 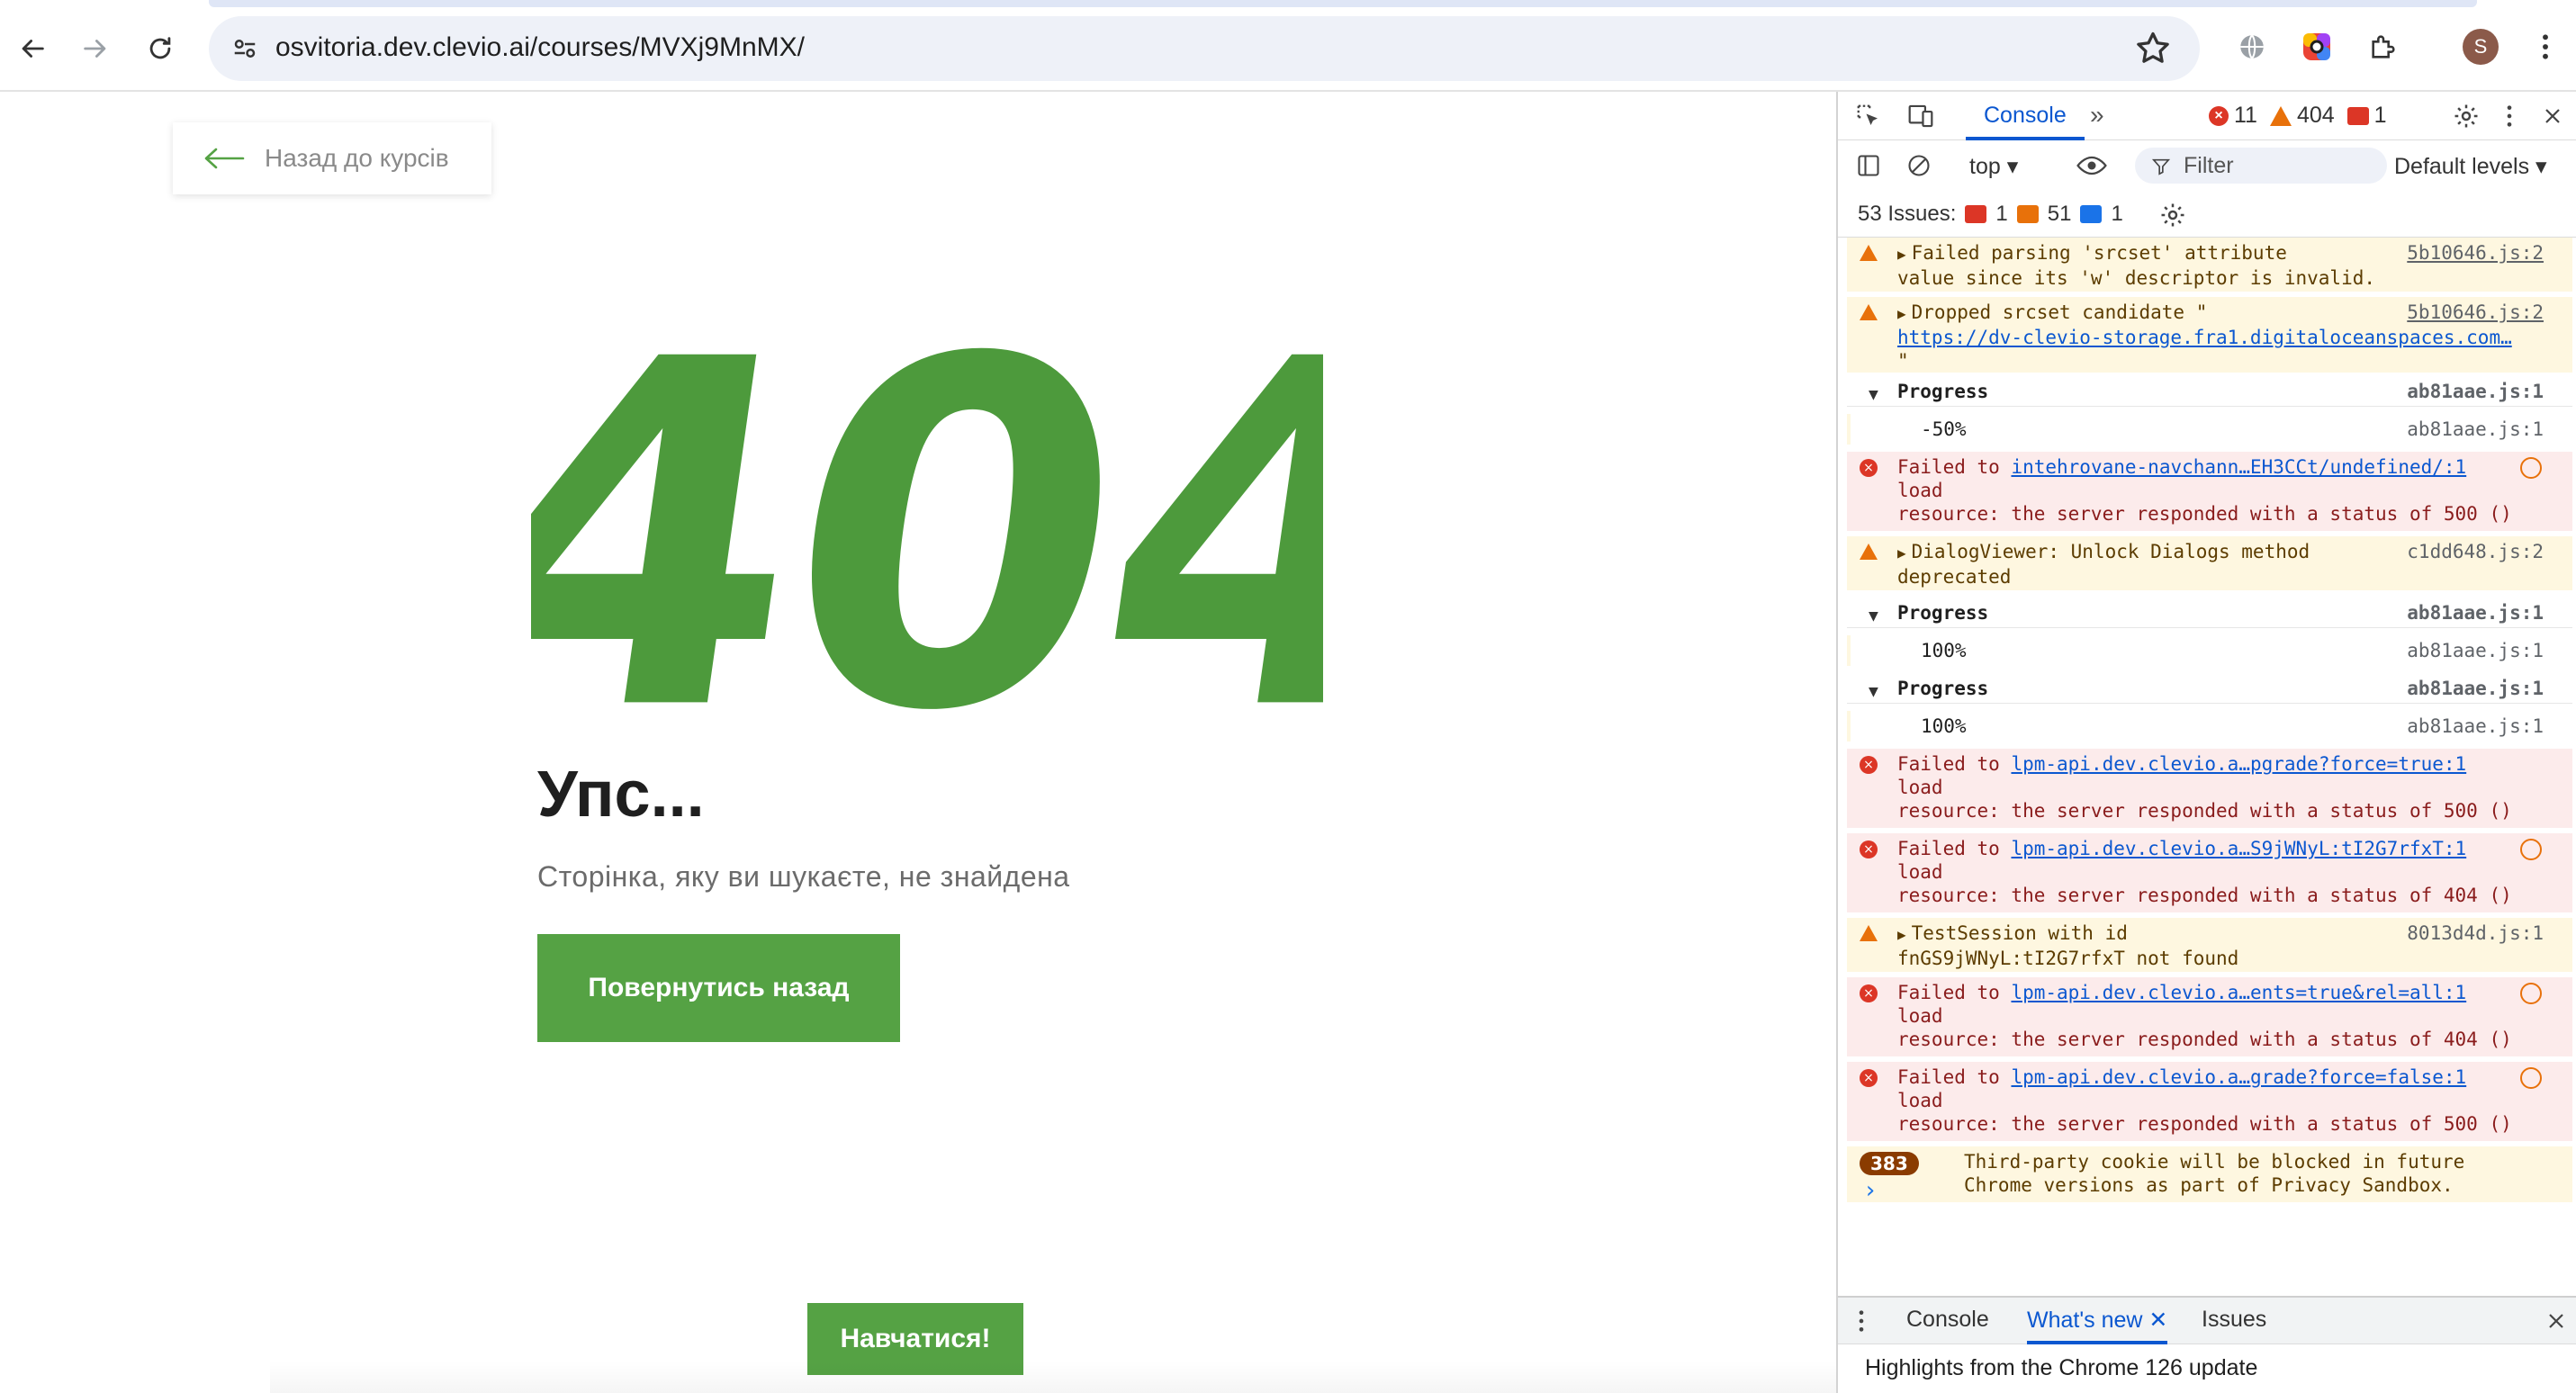 What do you see at coordinates (2238, 1077) in the screenshot?
I see `message-url-link: lpm-api.dev.clevio.a…grade?force=false:1` at bounding box center [2238, 1077].